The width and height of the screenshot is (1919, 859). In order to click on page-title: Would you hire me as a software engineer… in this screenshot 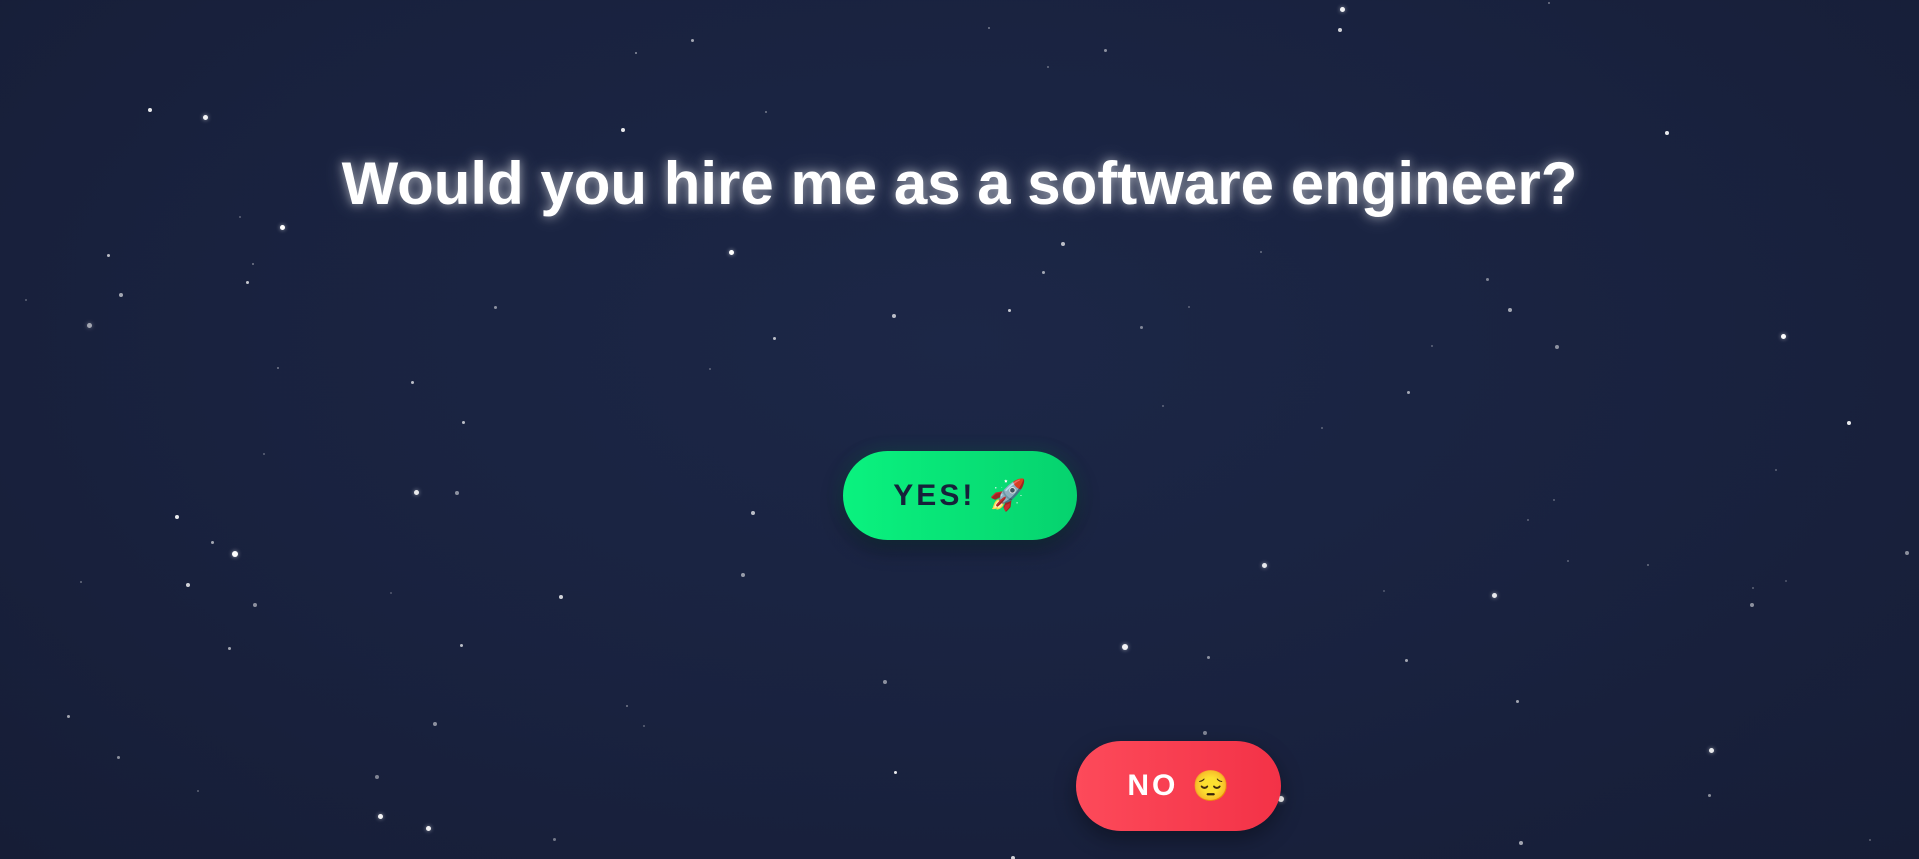, I will do `click(959, 183)`.